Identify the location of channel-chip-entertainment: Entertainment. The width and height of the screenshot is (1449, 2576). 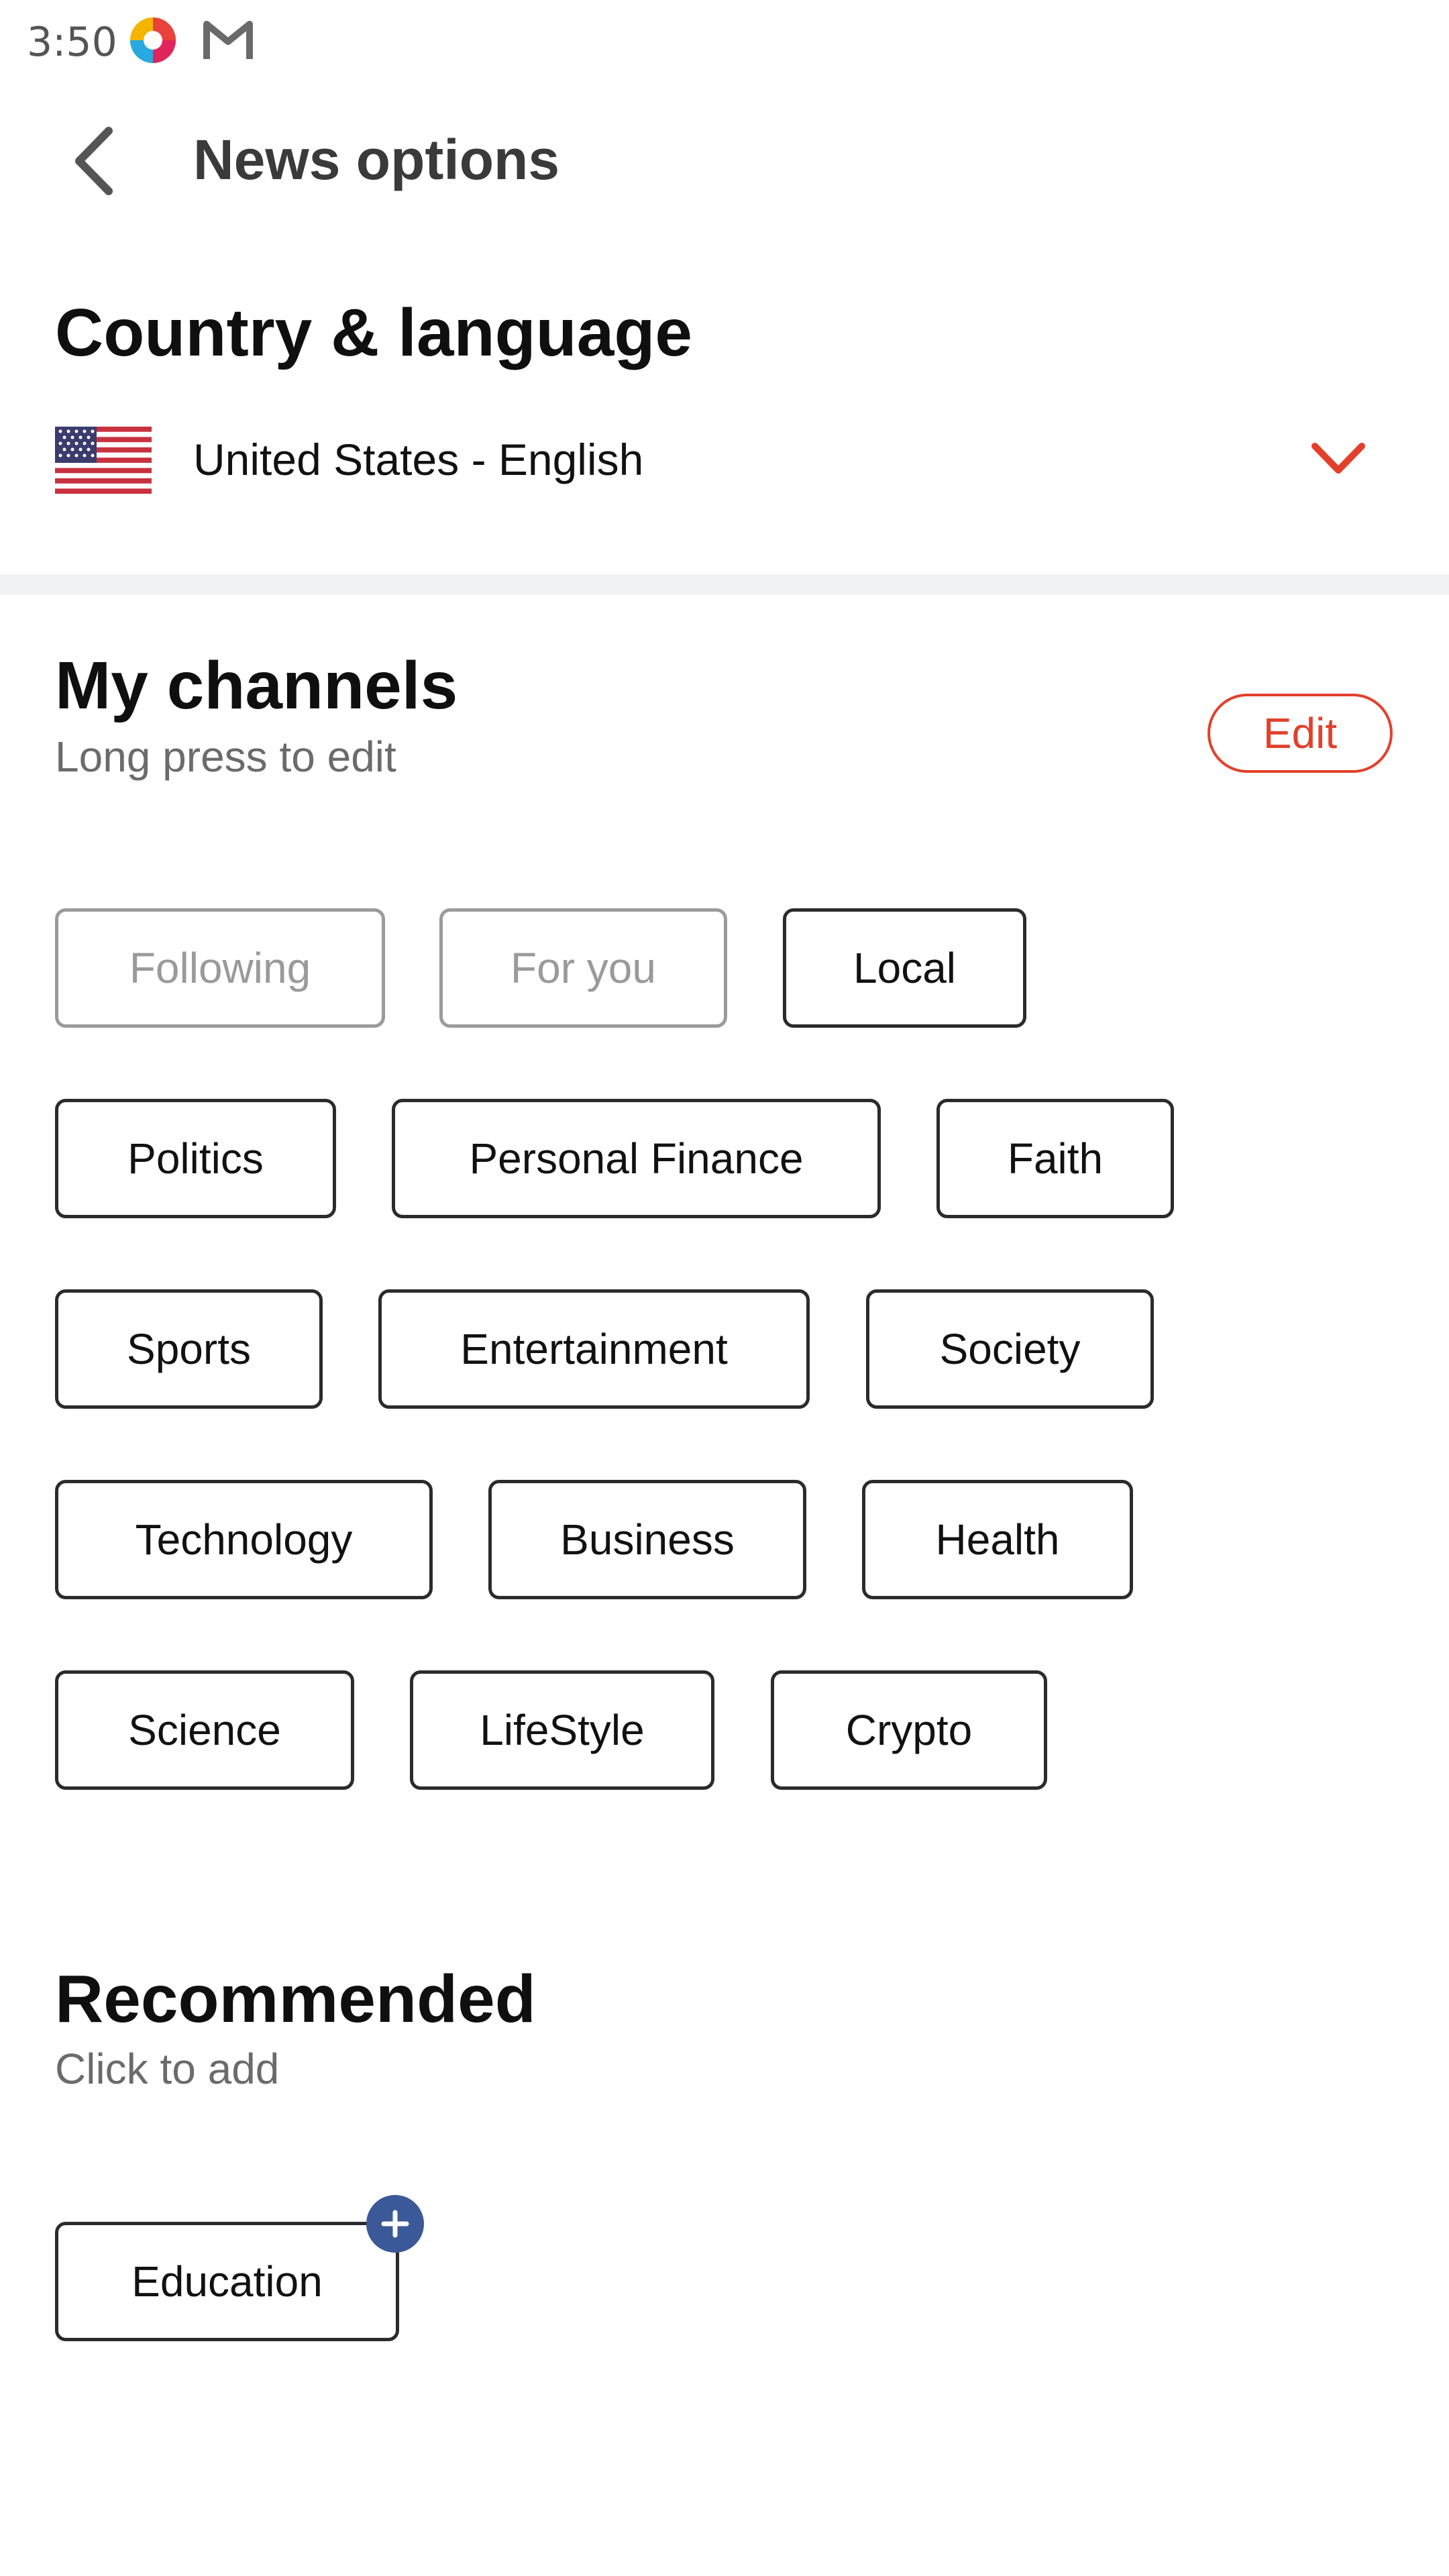
(594, 1349).